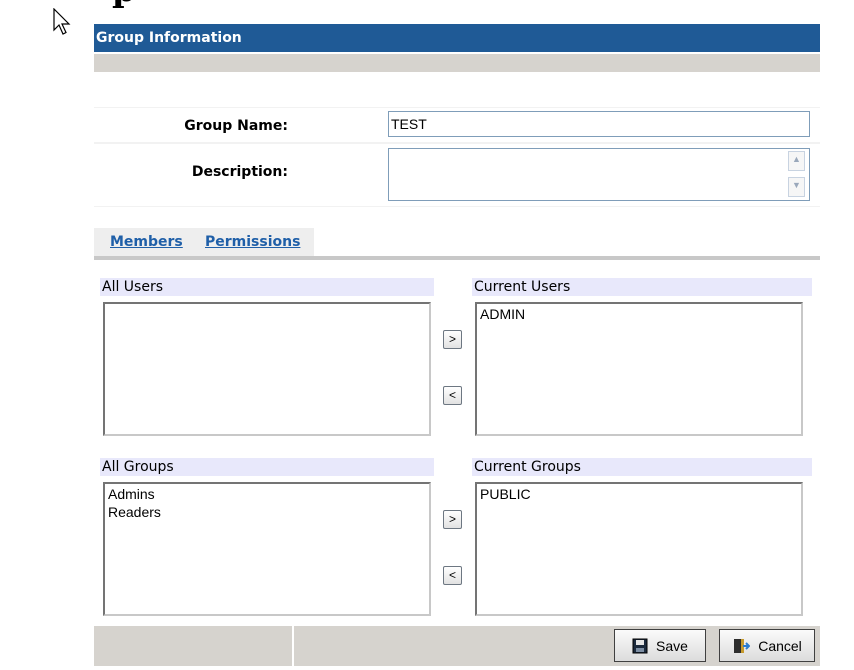  I want to click on cancel-label: Cancel, so click(780, 645).